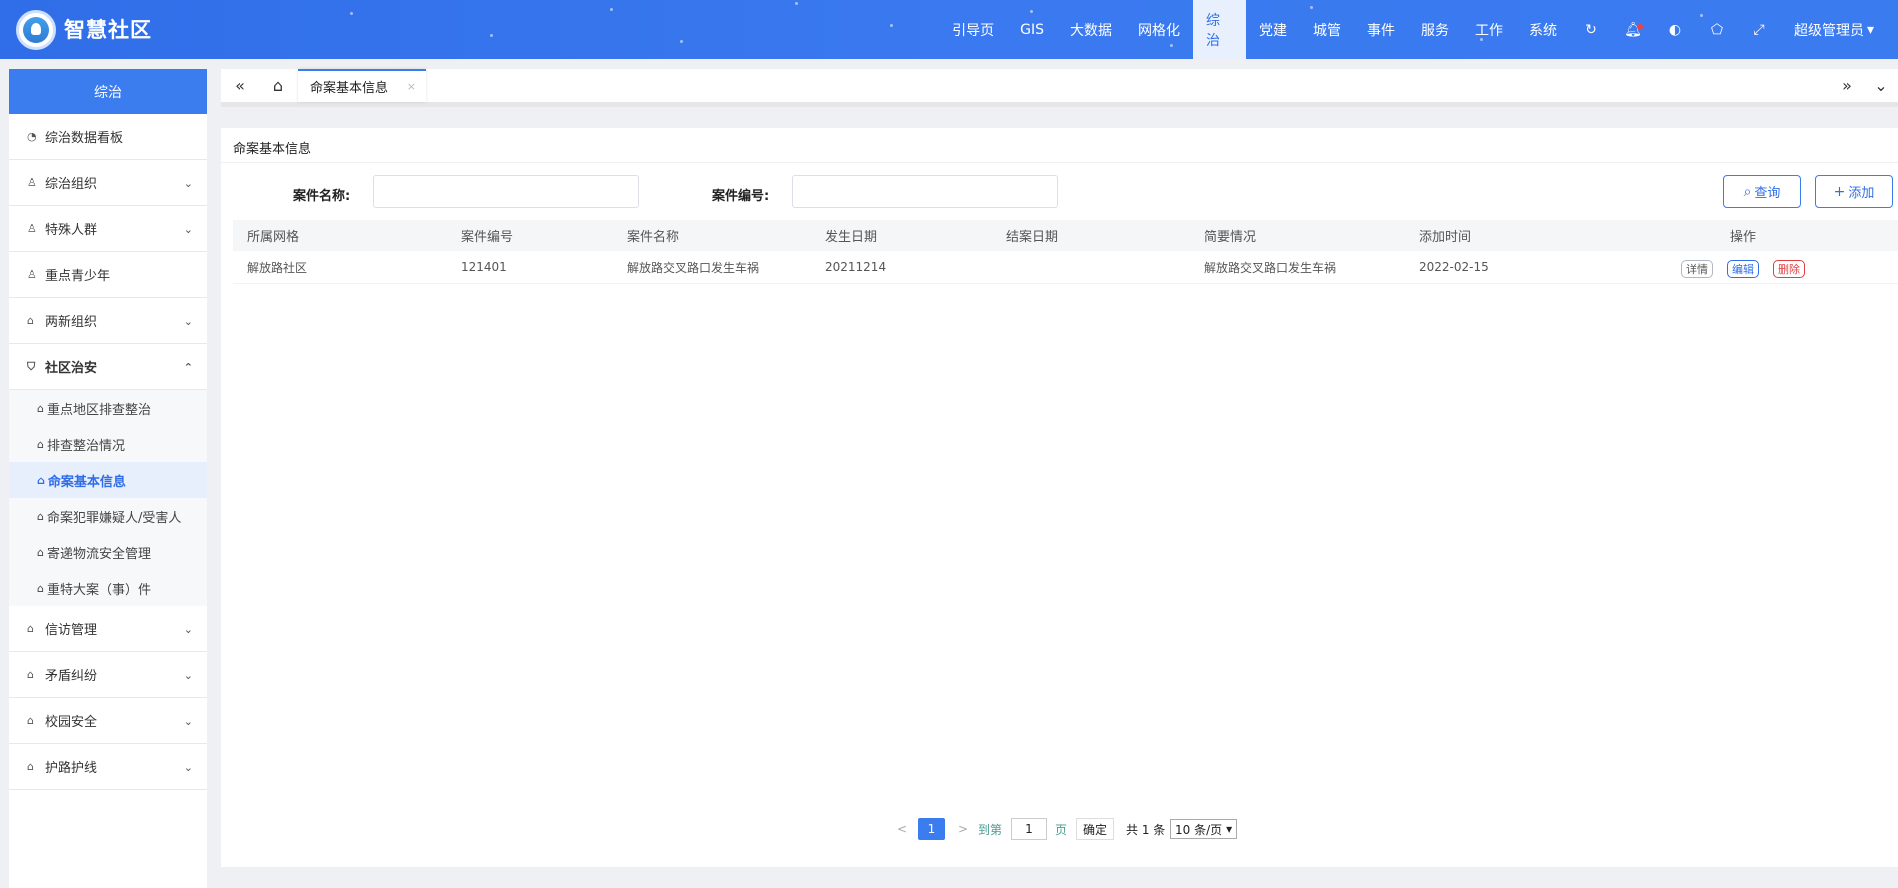  I want to click on chevron-up-icon: ⌃, so click(188, 367).